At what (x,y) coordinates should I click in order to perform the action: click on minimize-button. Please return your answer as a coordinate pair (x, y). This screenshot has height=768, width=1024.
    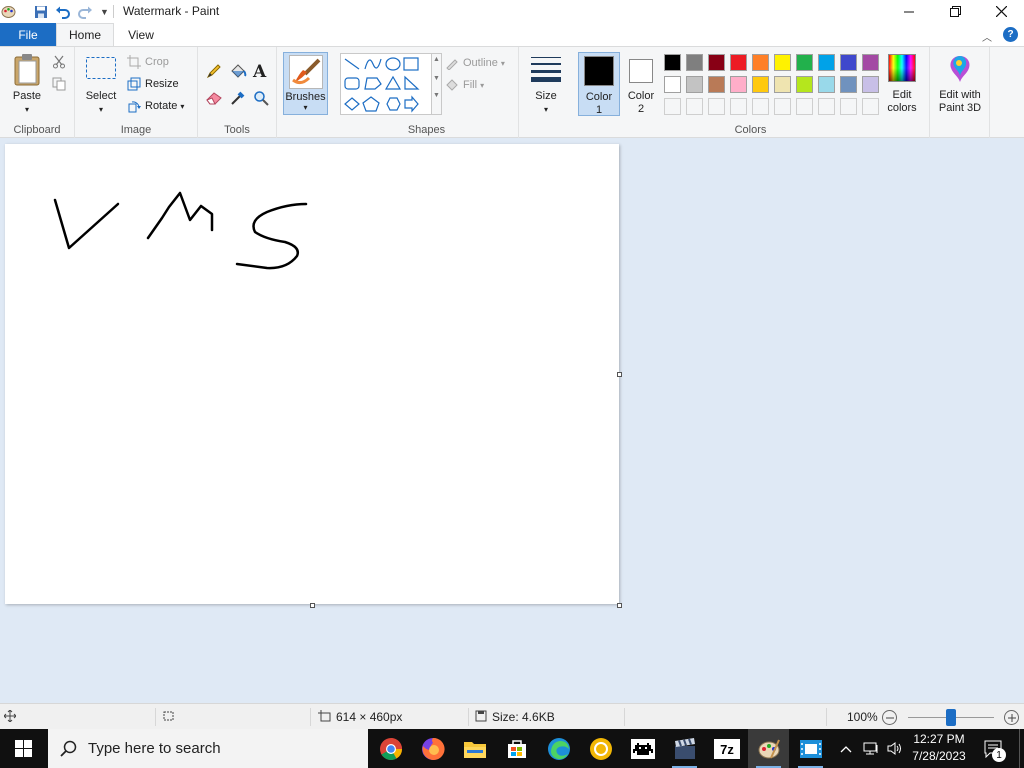
    Looking at the image, I should click on (909, 11).